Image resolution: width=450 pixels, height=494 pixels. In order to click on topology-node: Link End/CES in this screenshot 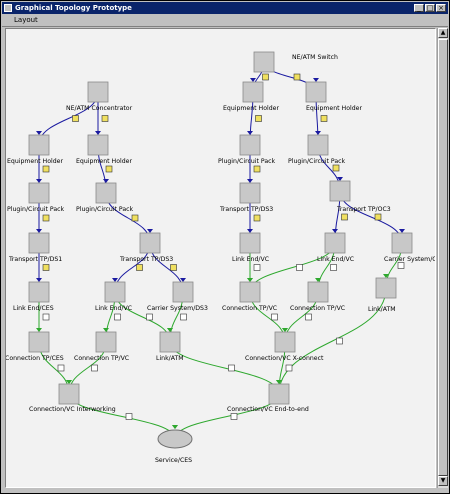, I will do `click(33, 296)`.